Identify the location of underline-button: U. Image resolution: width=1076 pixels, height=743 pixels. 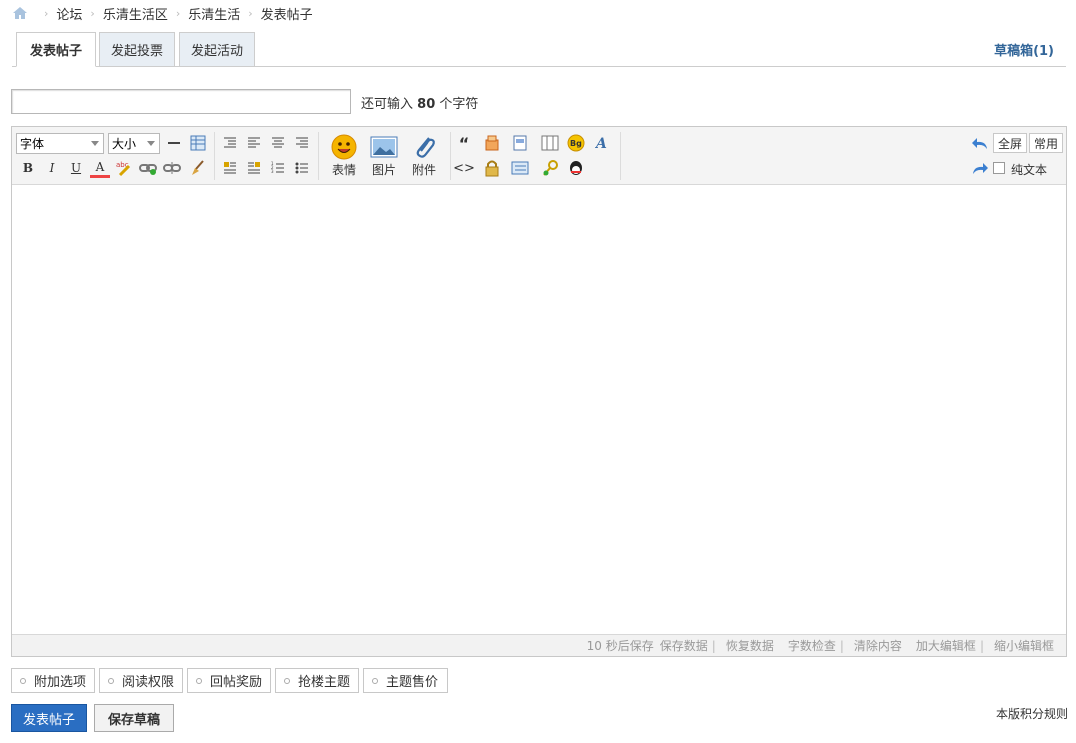
(76, 168).